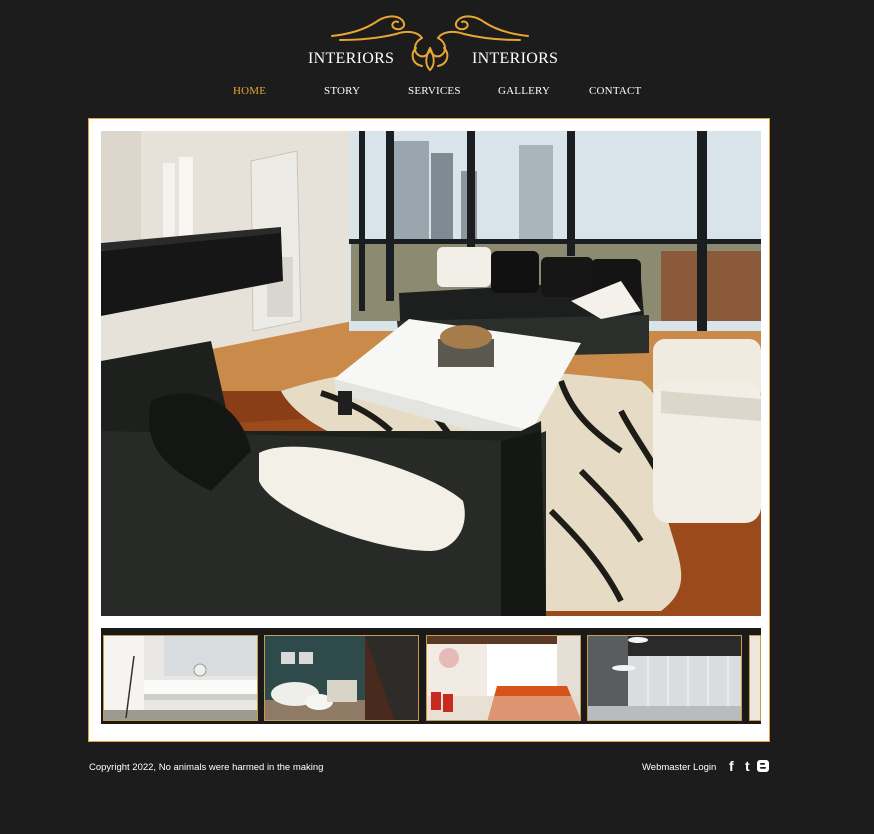 The image size is (874, 834). Describe the element at coordinates (615, 91) in the screenshot. I see `nav-contact: CONTACT` at that location.